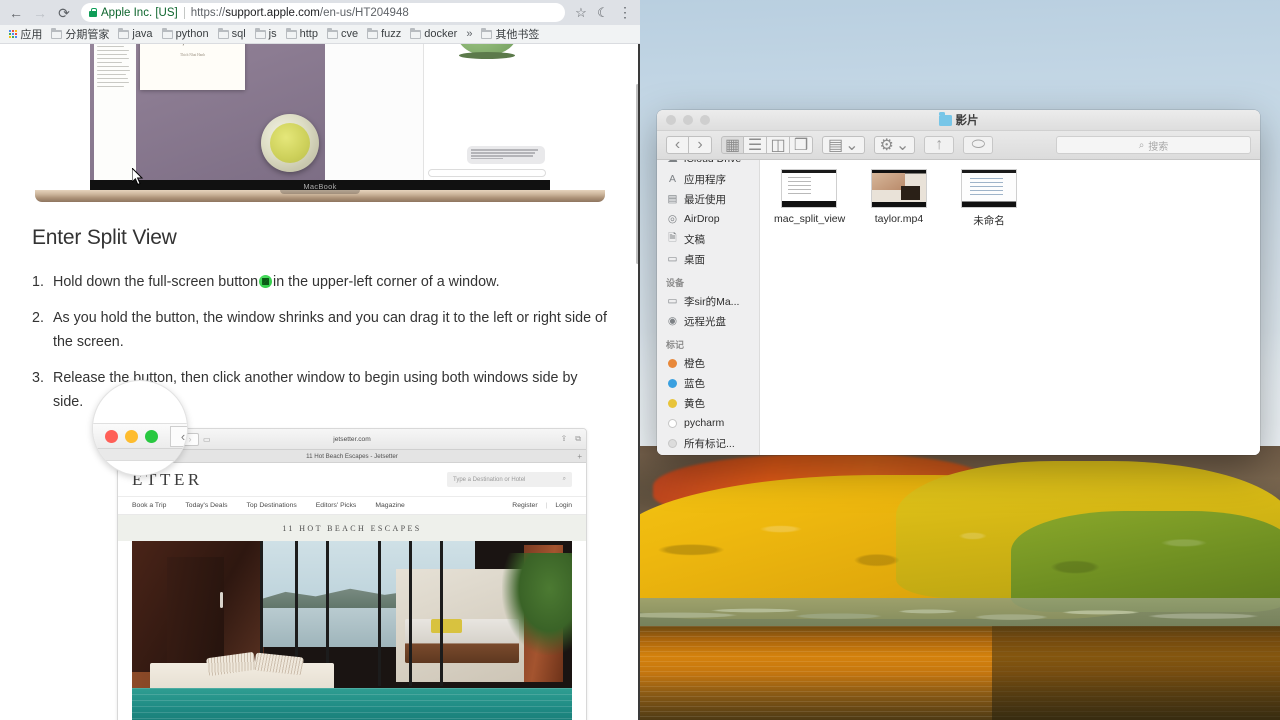 This screenshot has width=1280, height=720. Describe the element at coordinates (374, 112) in the screenshot. I see `messages-conversation-list: Erin Steed Yesterday David Elfving` at that location.